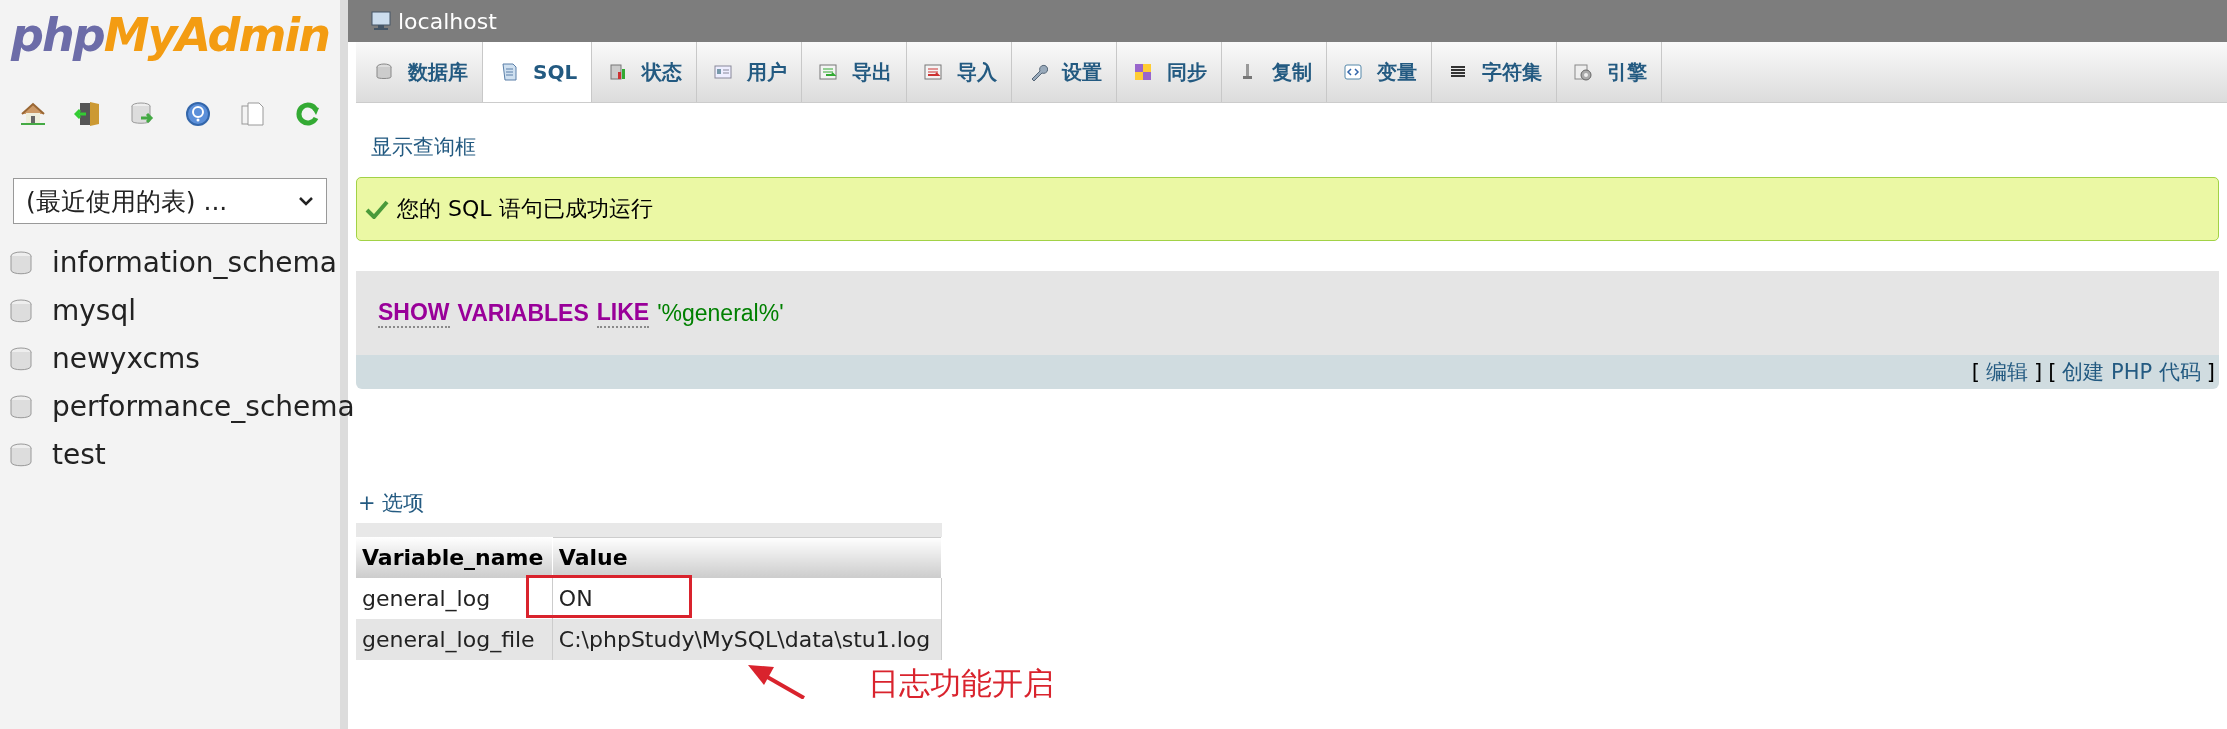 Image resolution: width=2227 pixels, height=729 pixels. Describe the element at coordinates (170, 35) in the screenshot. I see `logo: phpMyAdmin` at that location.